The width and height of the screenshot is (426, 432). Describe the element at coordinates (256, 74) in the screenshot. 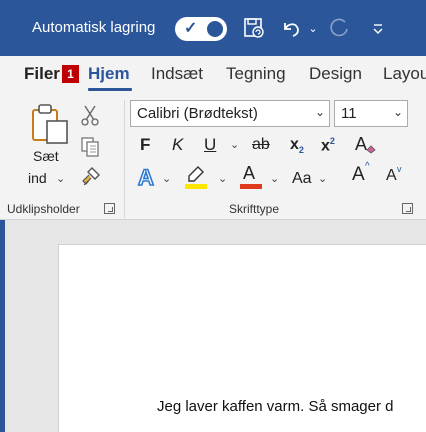

I see `tab-draw: Tegning` at that location.